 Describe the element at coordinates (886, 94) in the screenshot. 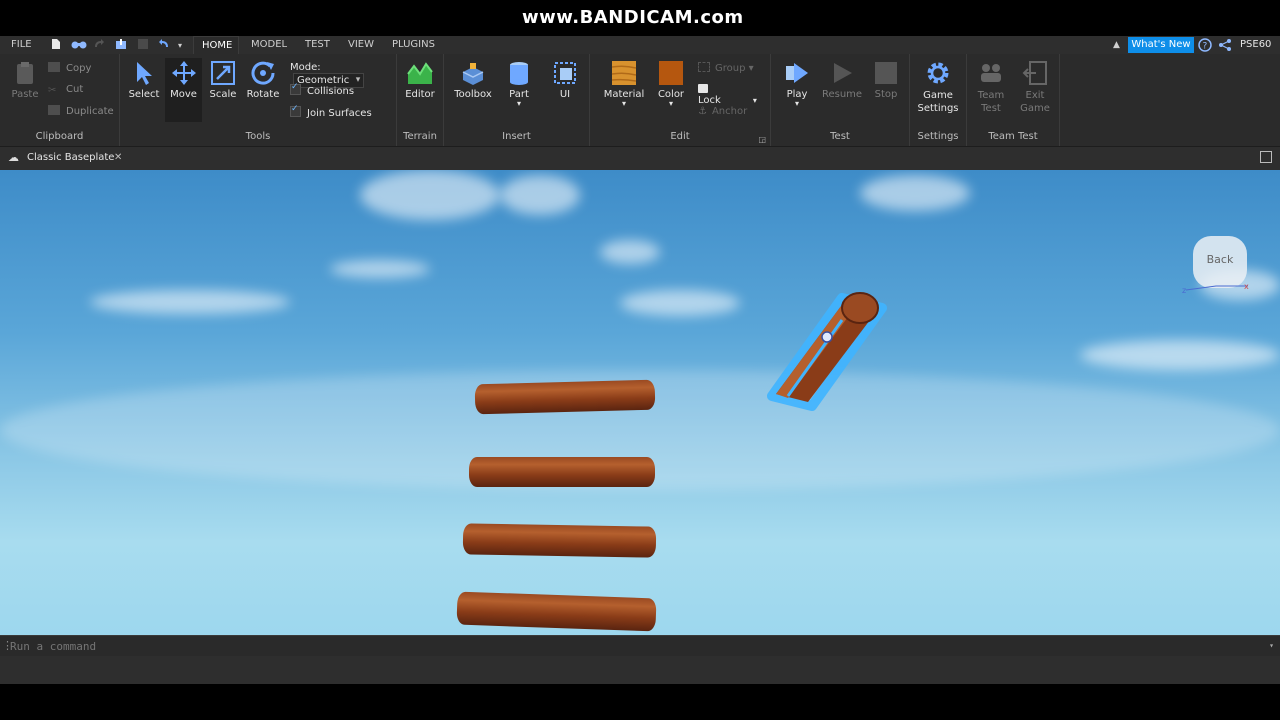

I see `stop-label: Stop` at that location.